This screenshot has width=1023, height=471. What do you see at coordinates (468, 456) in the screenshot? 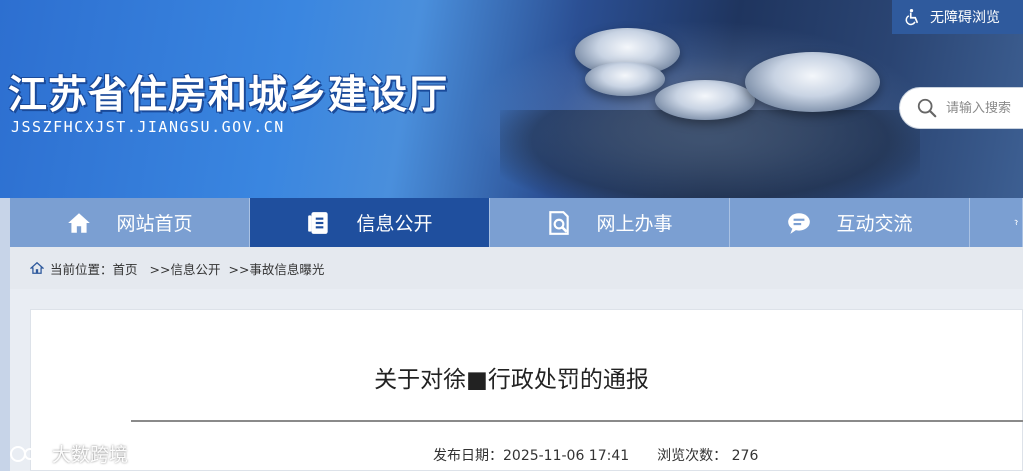
I see `publish-date-label: 发布日期：` at bounding box center [468, 456].